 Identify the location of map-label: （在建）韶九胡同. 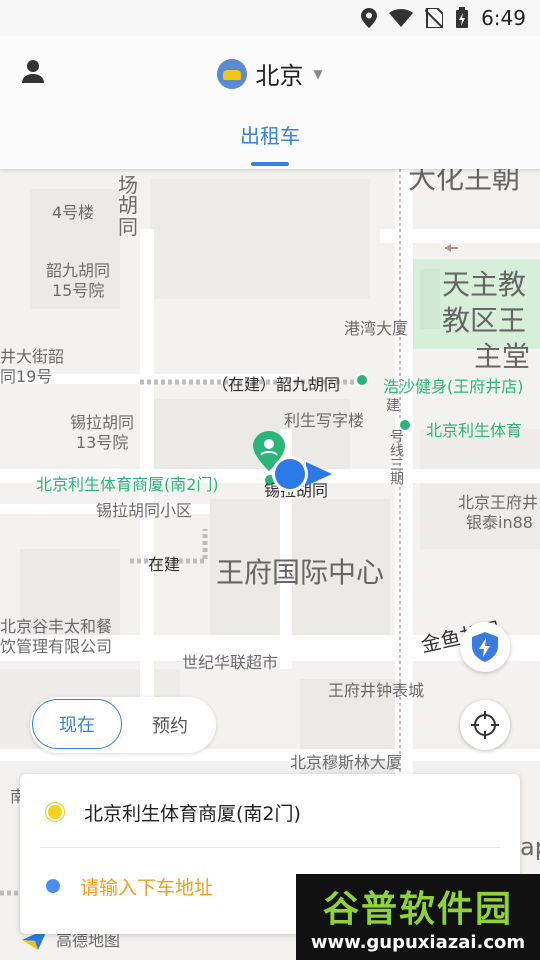
(276, 384).